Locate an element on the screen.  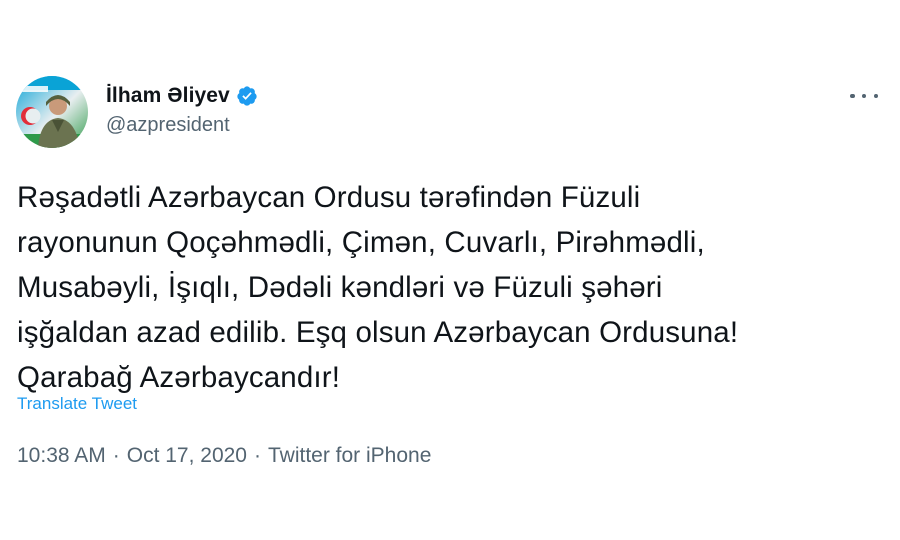
avatar-image is located at coordinates (52, 112).